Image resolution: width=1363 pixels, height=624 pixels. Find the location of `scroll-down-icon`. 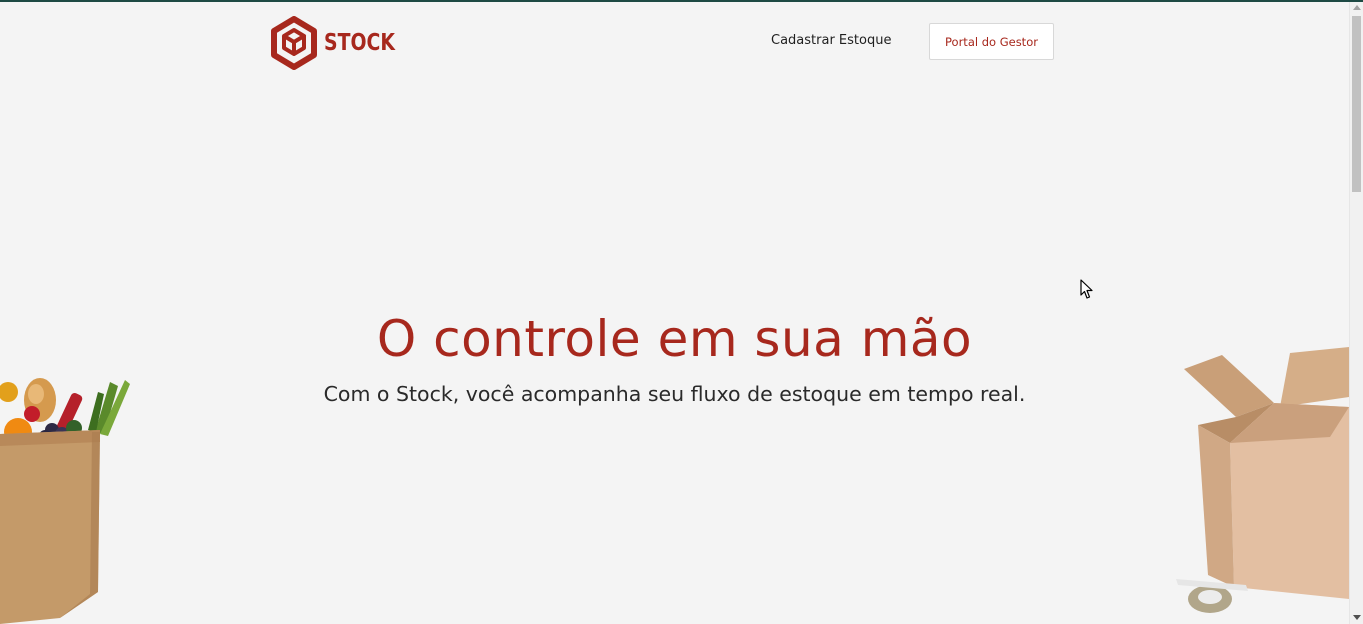

scroll-down-icon is located at coordinates (1357, 617).